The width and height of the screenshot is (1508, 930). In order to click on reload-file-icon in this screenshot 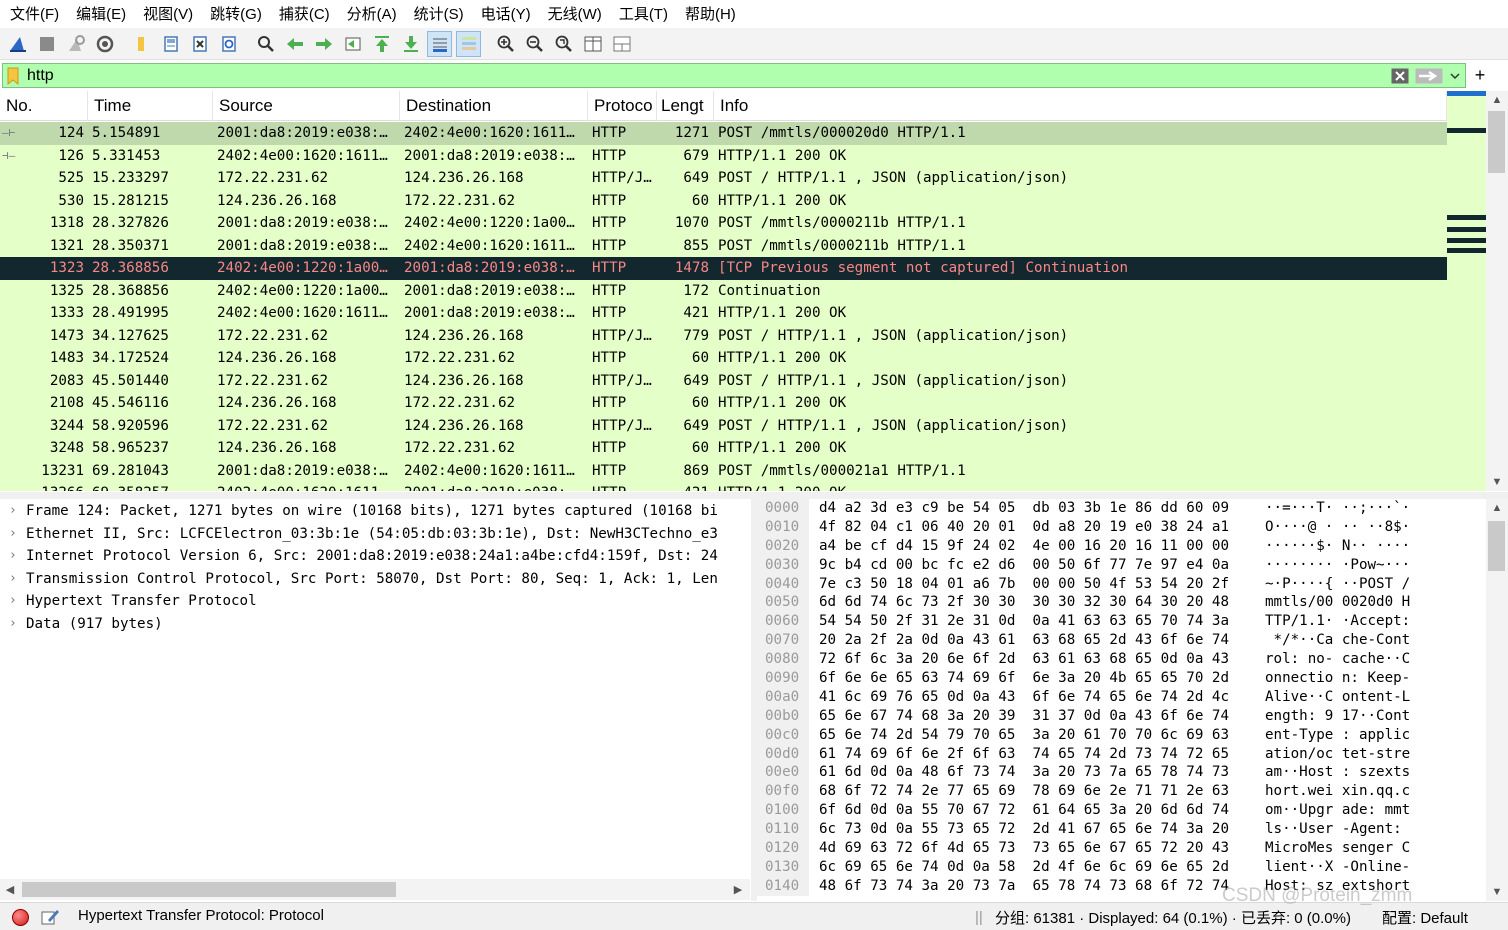, I will do `click(228, 44)`.